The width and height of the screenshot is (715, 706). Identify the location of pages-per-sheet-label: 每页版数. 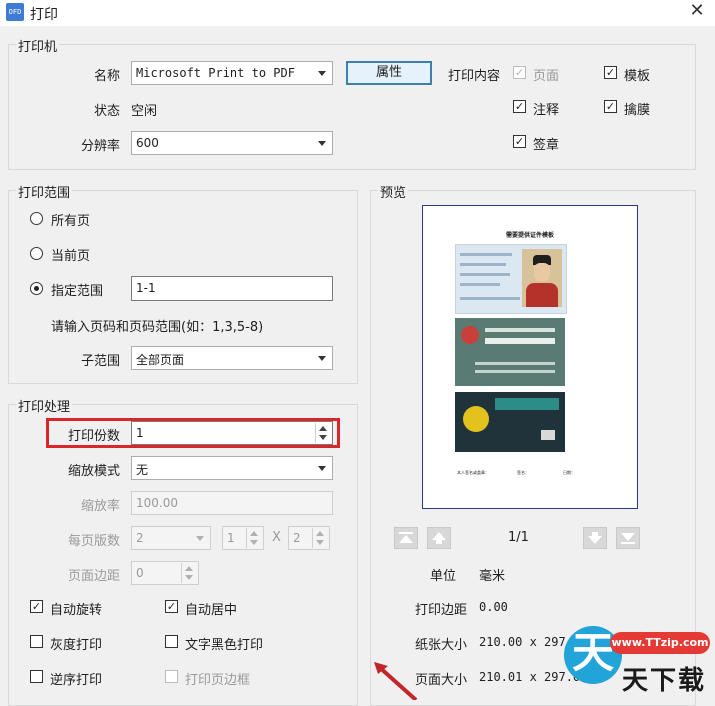
(93, 541).